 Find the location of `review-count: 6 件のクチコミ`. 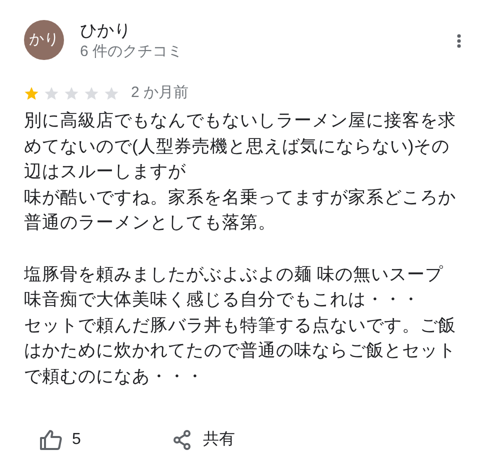

review-count: 6 件のクチコミ is located at coordinates (131, 52).